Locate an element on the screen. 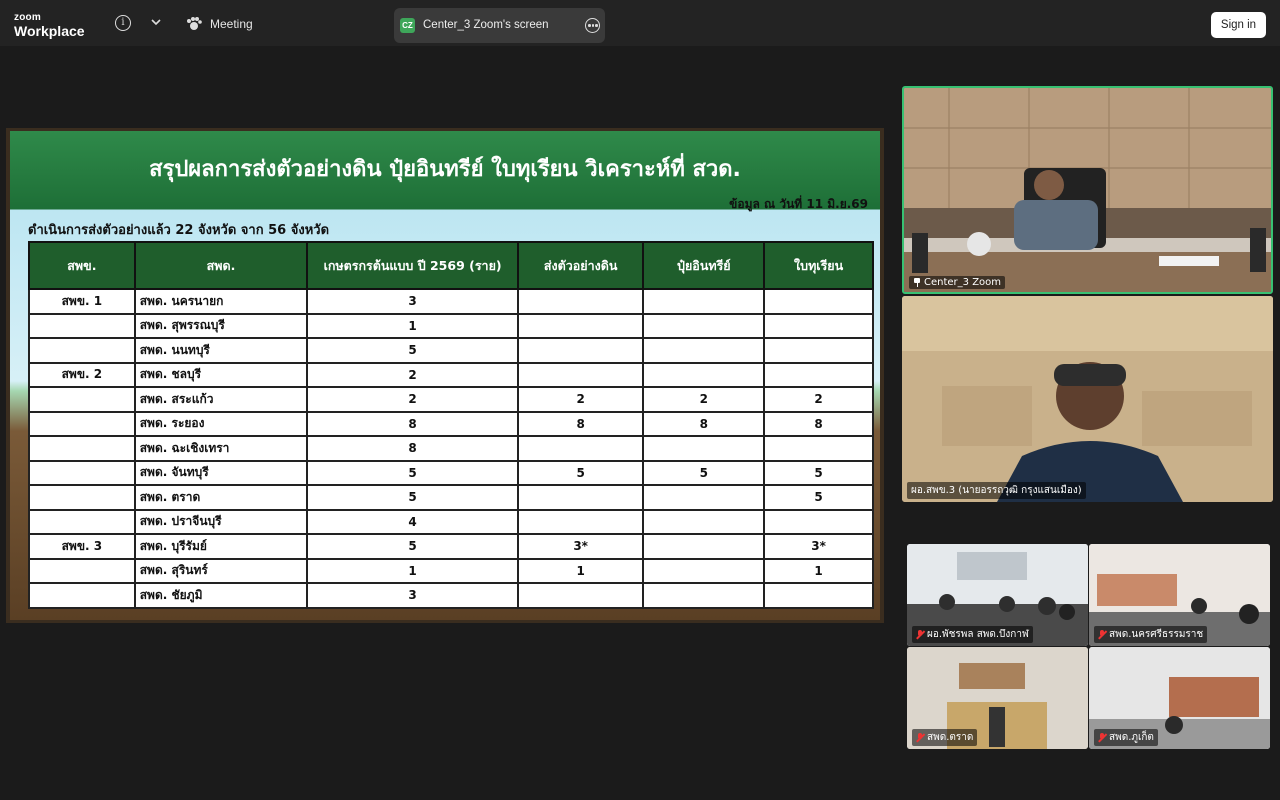 The height and width of the screenshot is (800, 1280). video-feed-active-speaker is located at coordinates (1087, 190).